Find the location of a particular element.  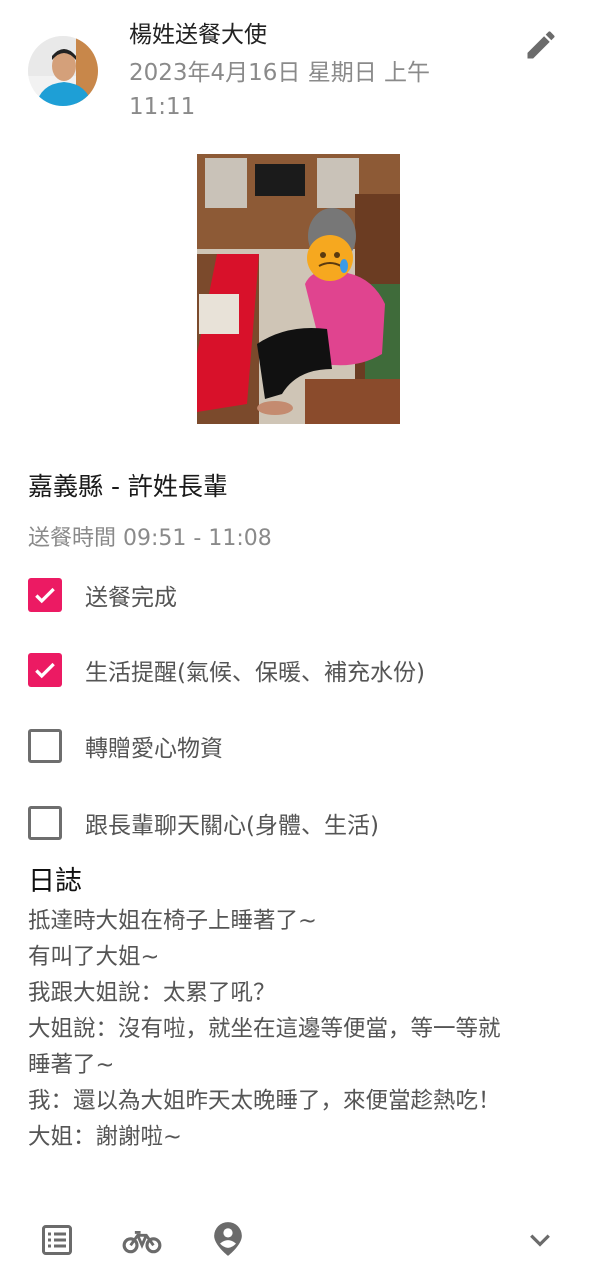

bicycle-icon is located at coordinates (142, 1242).